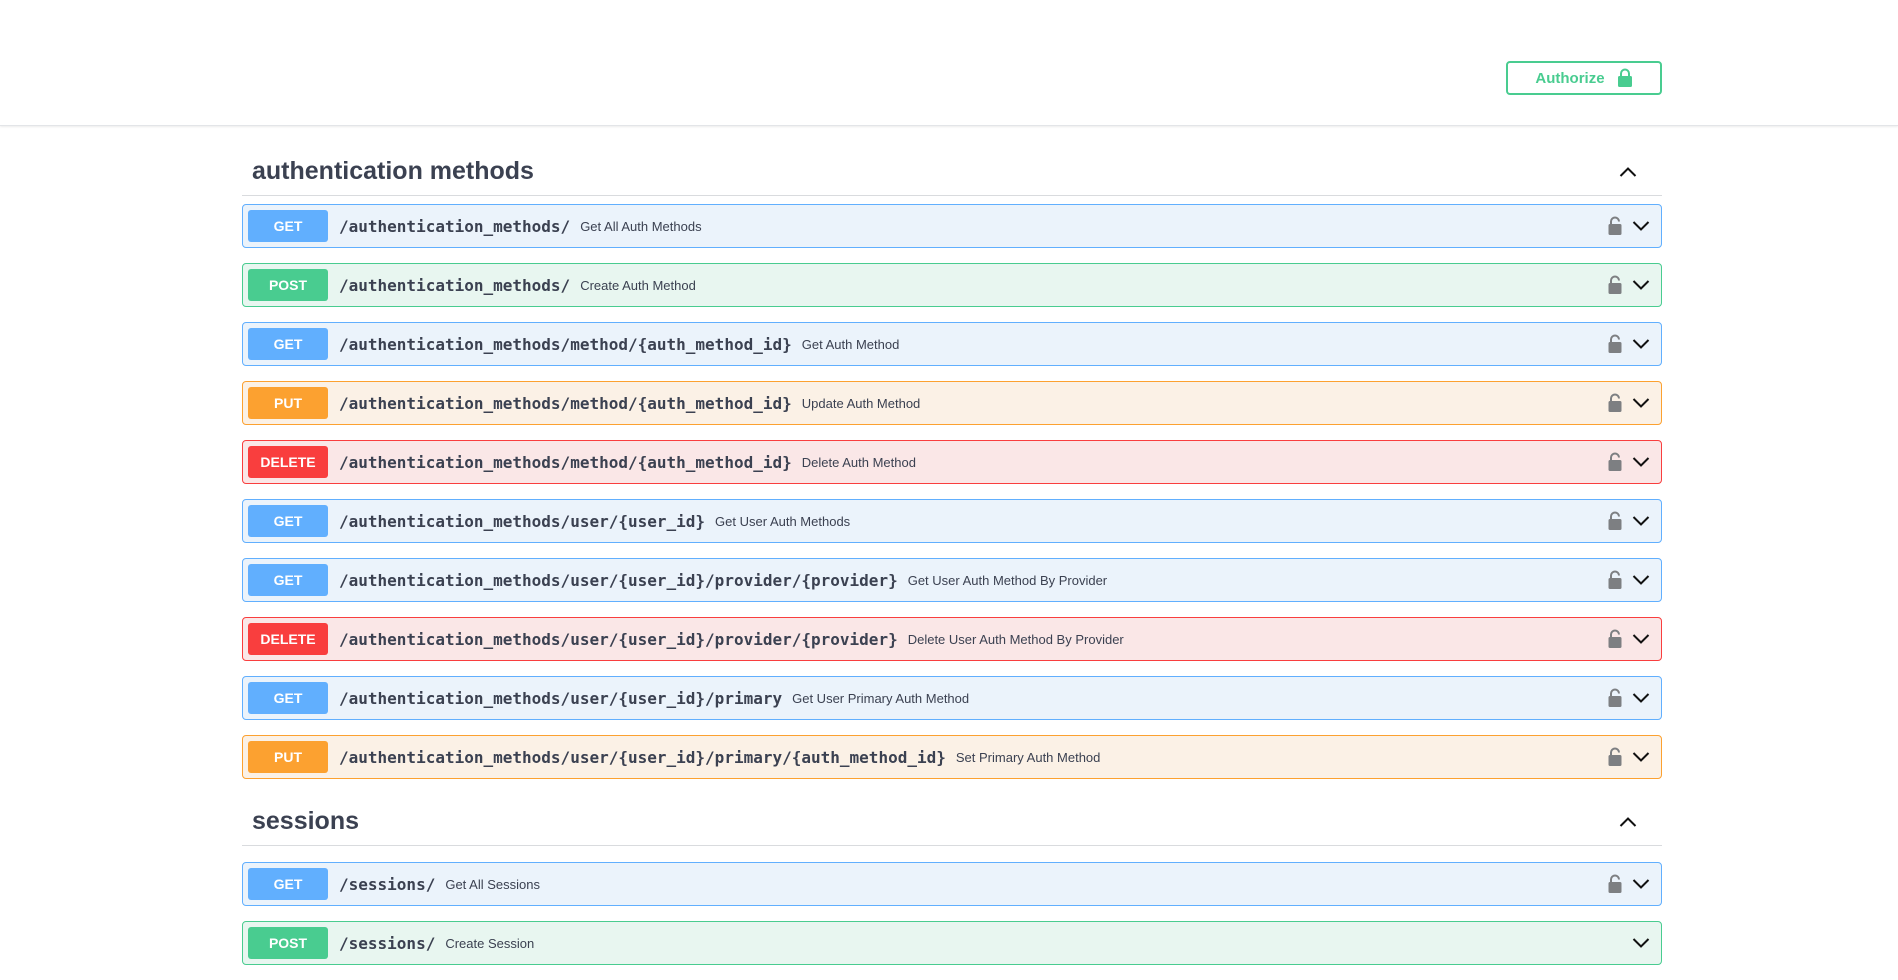 This screenshot has height=980, width=1898. Describe the element at coordinates (952, 884) in the screenshot. I see `operation-row: GET/sessions/Get All Sessions` at that location.